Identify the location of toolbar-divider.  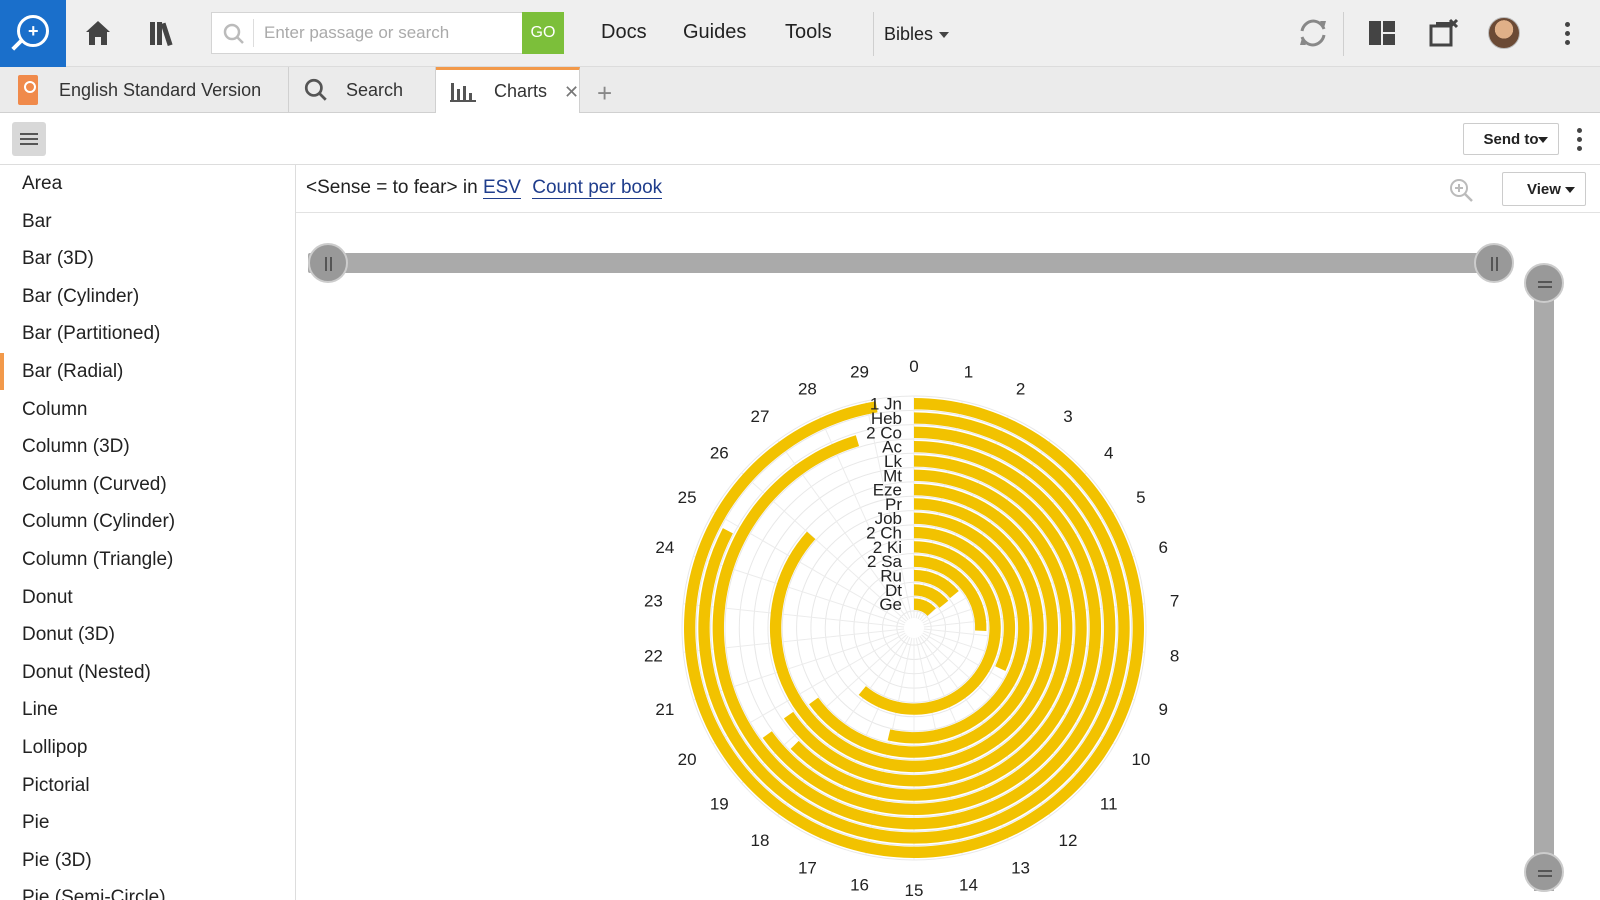
(1343, 34).